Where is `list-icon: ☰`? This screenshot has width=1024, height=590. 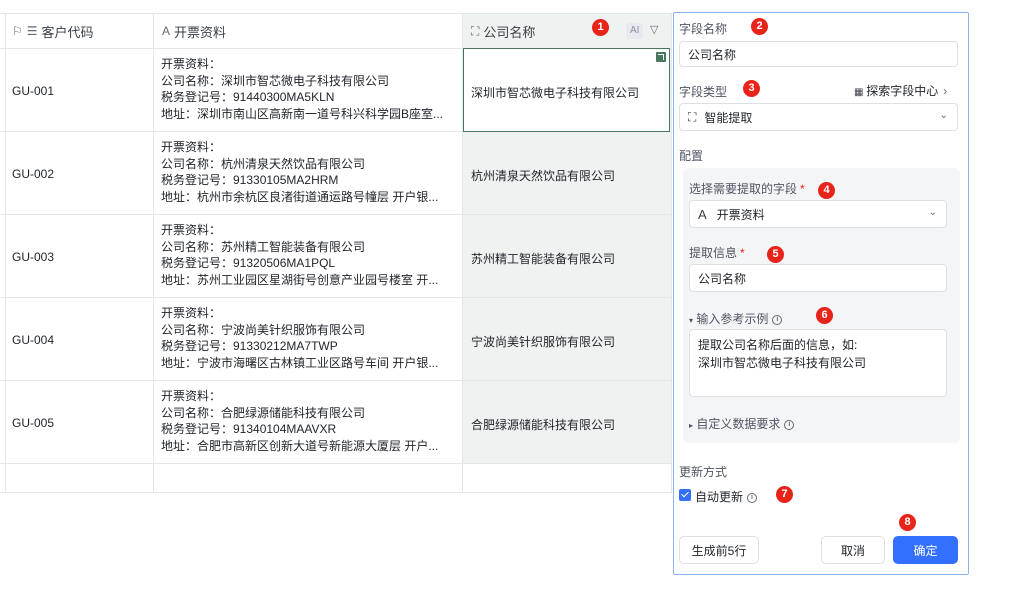
list-icon: ☰ is located at coordinates (32, 31).